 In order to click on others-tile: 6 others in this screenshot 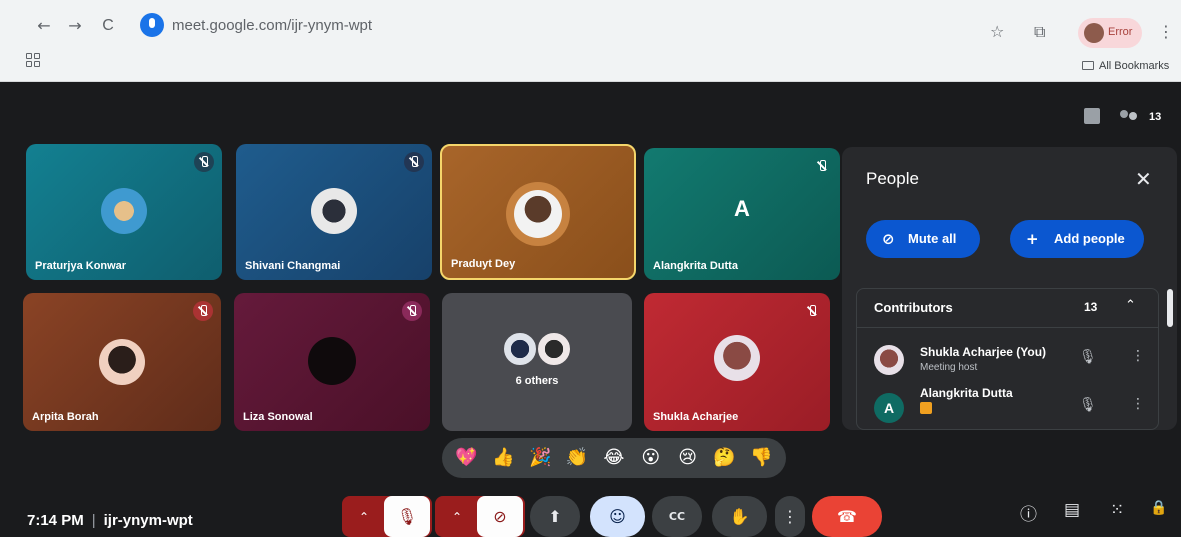, I will do `click(537, 362)`.